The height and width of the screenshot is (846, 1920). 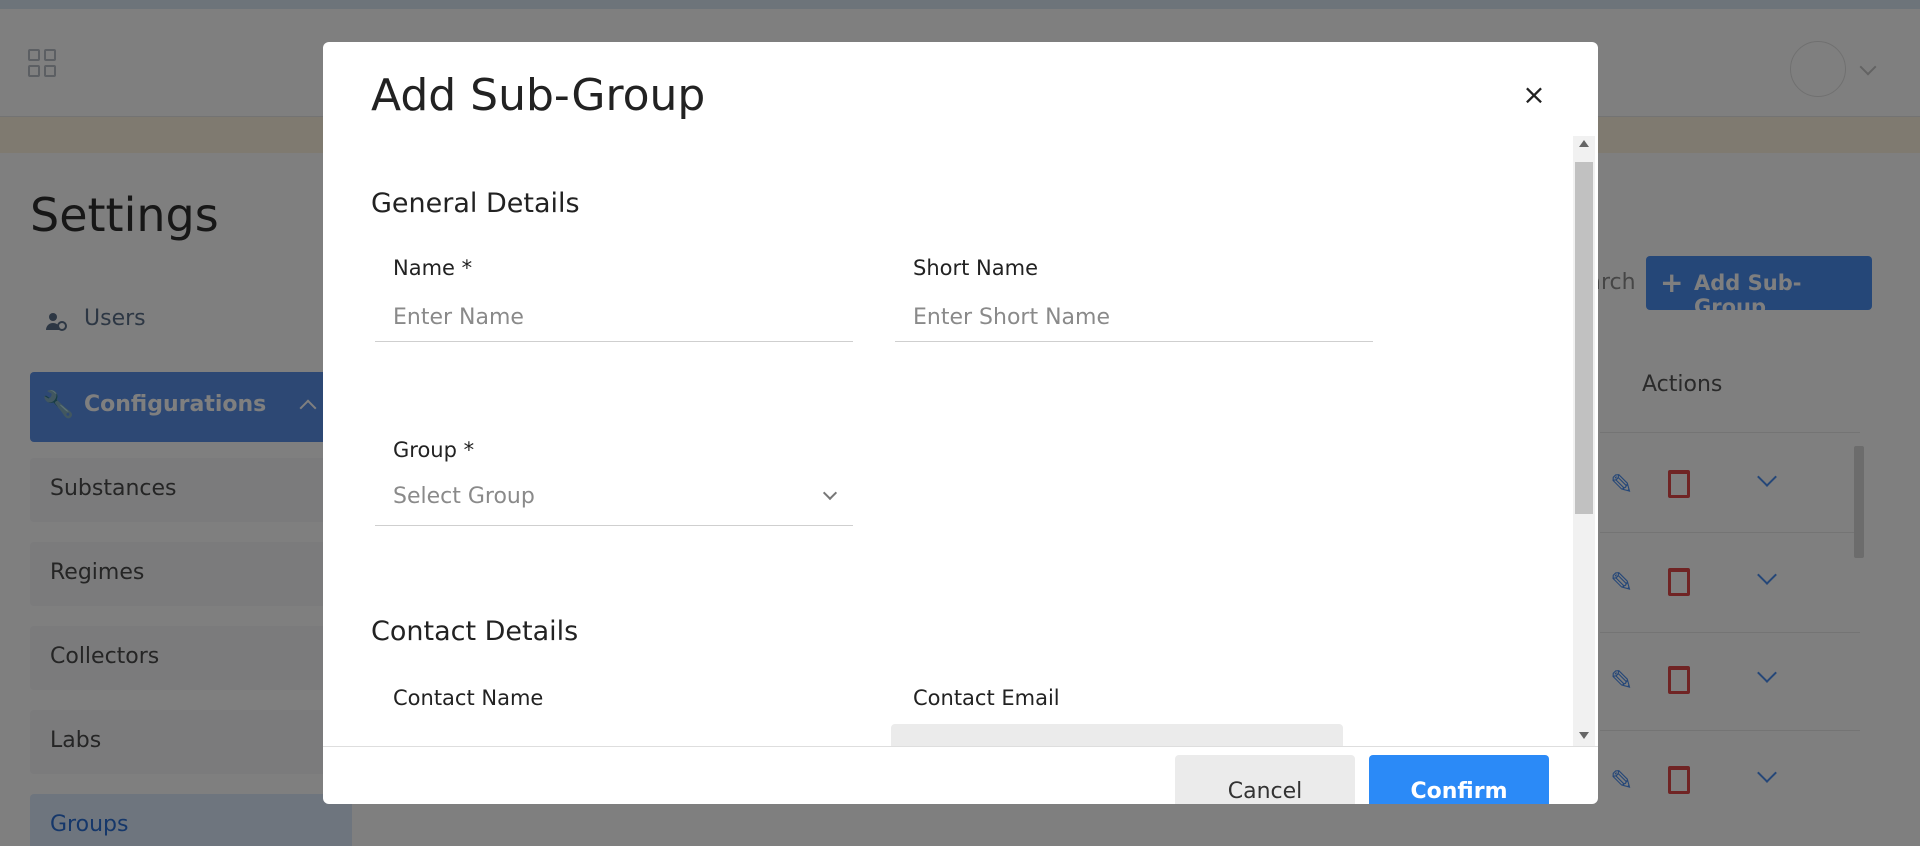 What do you see at coordinates (1534, 95) in the screenshot?
I see `close-icon: ×` at bounding box center [1534, 95].